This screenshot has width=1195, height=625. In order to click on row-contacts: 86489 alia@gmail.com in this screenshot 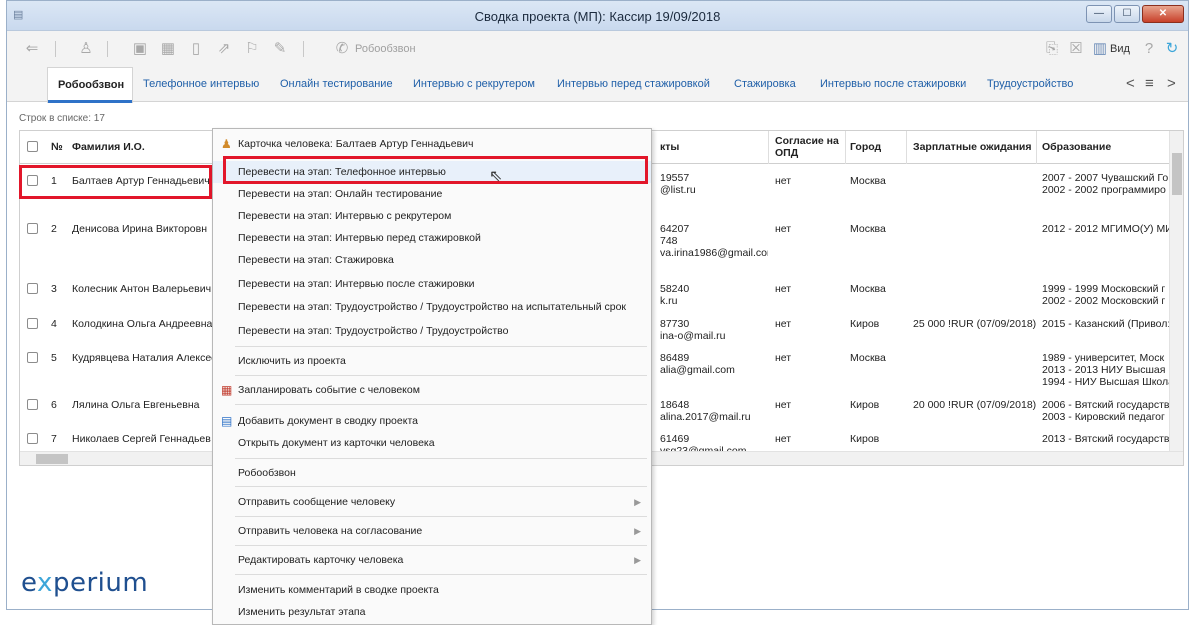, I will do `click(697, 364)`.